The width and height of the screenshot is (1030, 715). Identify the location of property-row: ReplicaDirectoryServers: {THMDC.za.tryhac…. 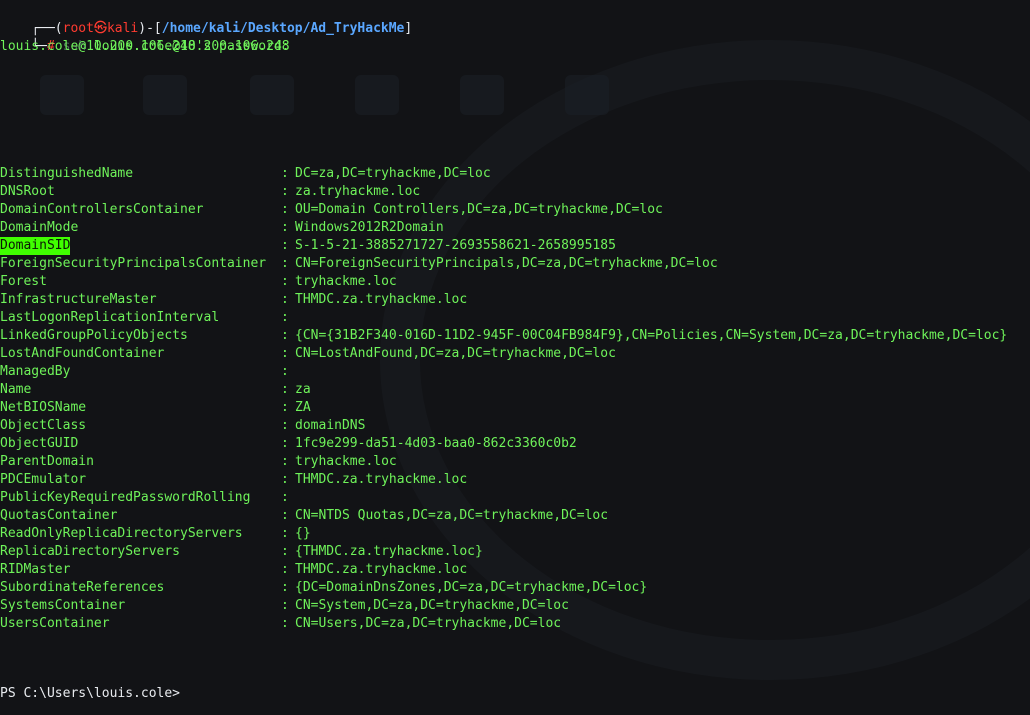
(515, 552).